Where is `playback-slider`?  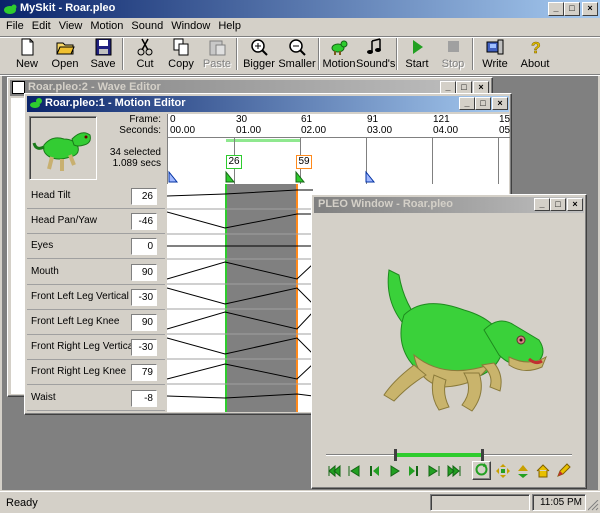 playback-slider is located at coordinates (449, 455).